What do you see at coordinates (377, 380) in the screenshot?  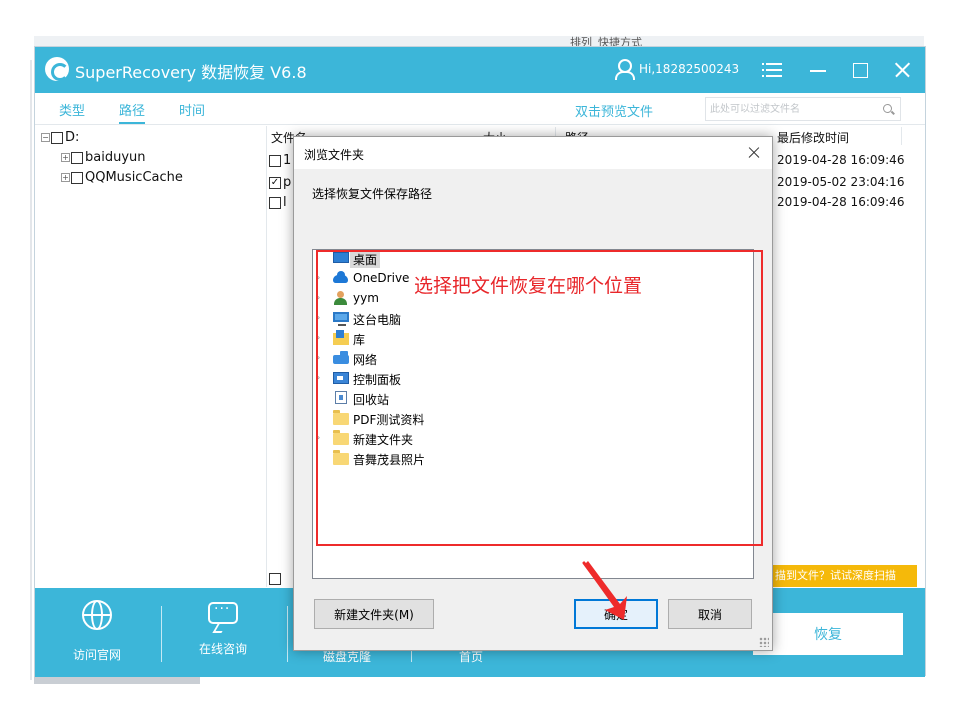 I see `folder-label: 控制面板` at bounding box center [377, 380].